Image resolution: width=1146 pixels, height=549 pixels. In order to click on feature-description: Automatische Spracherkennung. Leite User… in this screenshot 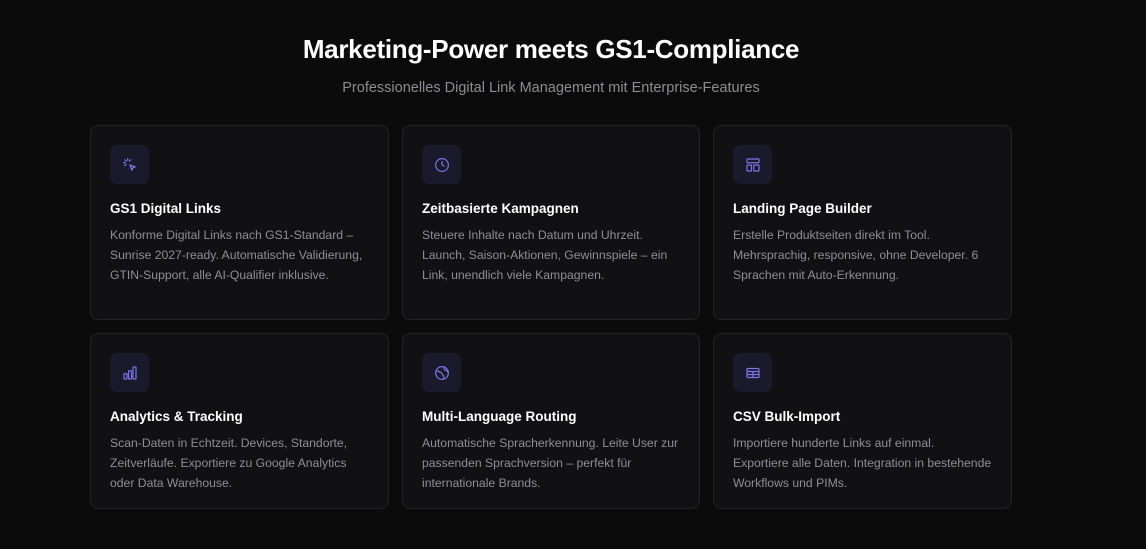, I will do `click(550, 463)`.